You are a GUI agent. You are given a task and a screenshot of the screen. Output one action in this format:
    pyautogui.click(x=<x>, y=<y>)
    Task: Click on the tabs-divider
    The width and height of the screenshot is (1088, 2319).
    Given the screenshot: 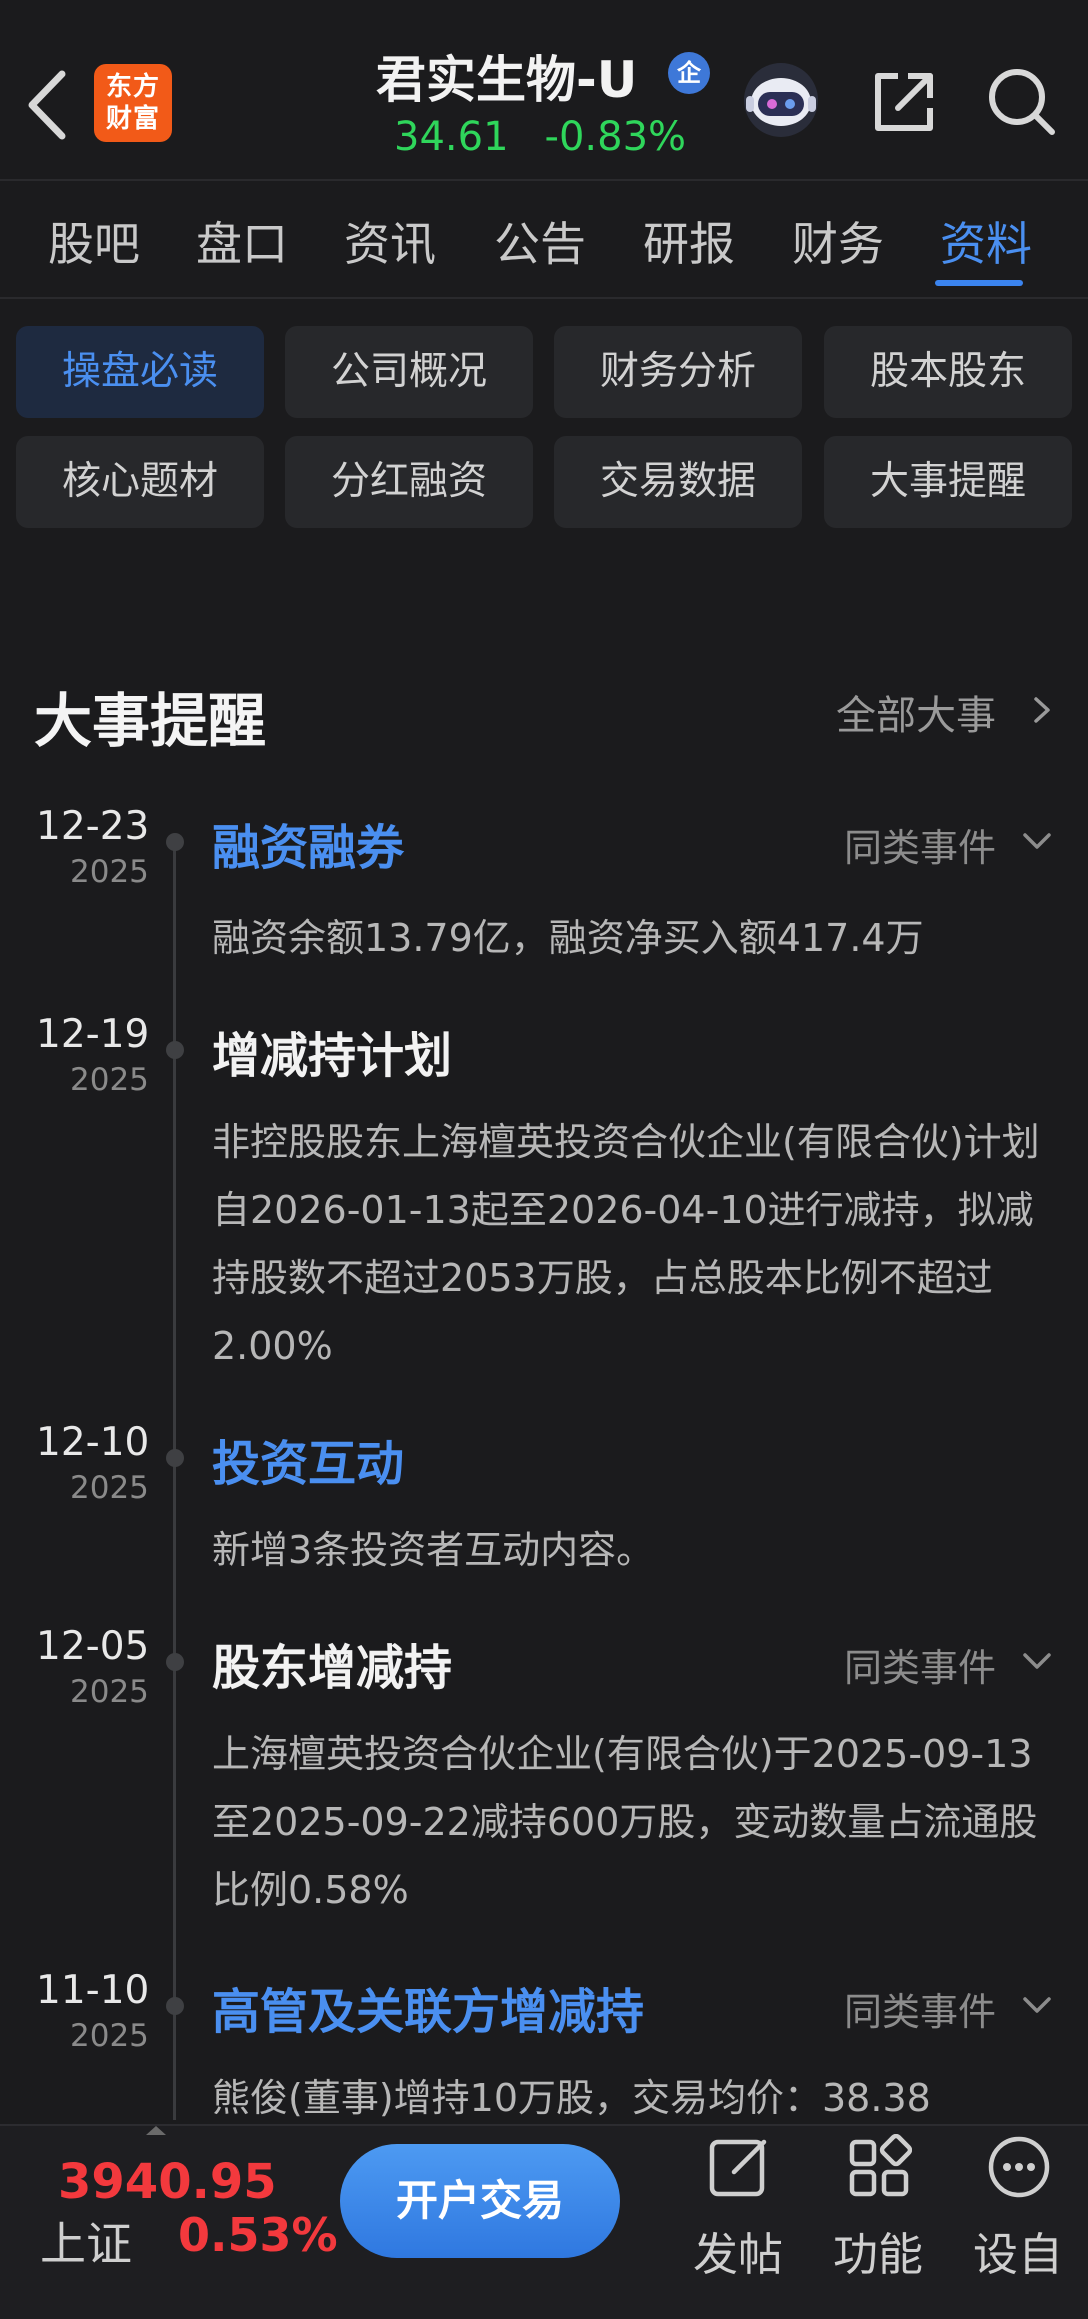 What is the action you would take?
    pyautogui.click(x=544, y=298)
    